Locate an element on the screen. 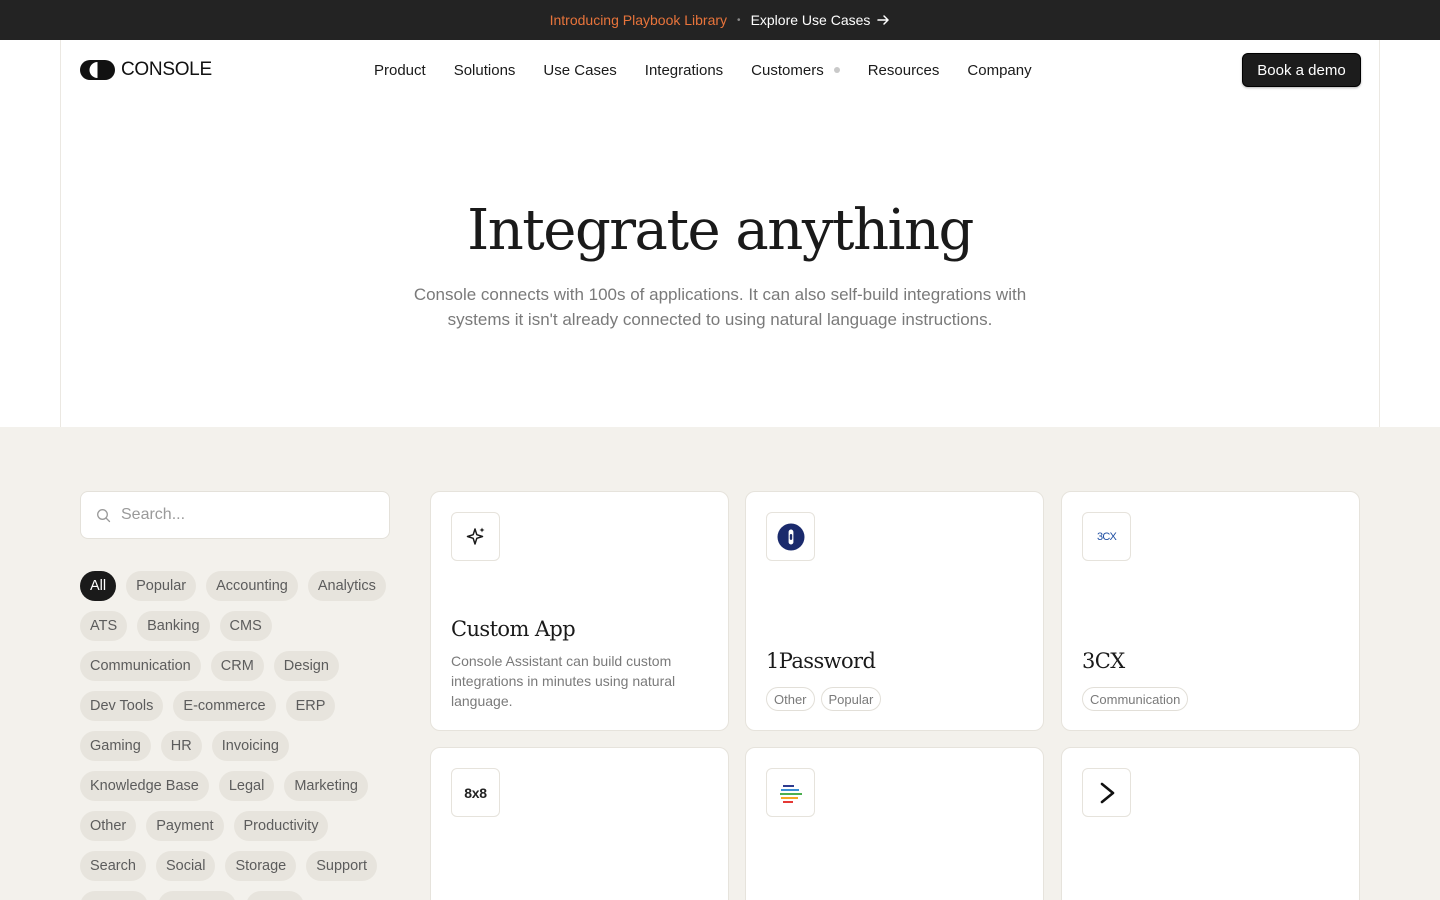  nav-integrations: Integrations is located at coordinates (684, 70).